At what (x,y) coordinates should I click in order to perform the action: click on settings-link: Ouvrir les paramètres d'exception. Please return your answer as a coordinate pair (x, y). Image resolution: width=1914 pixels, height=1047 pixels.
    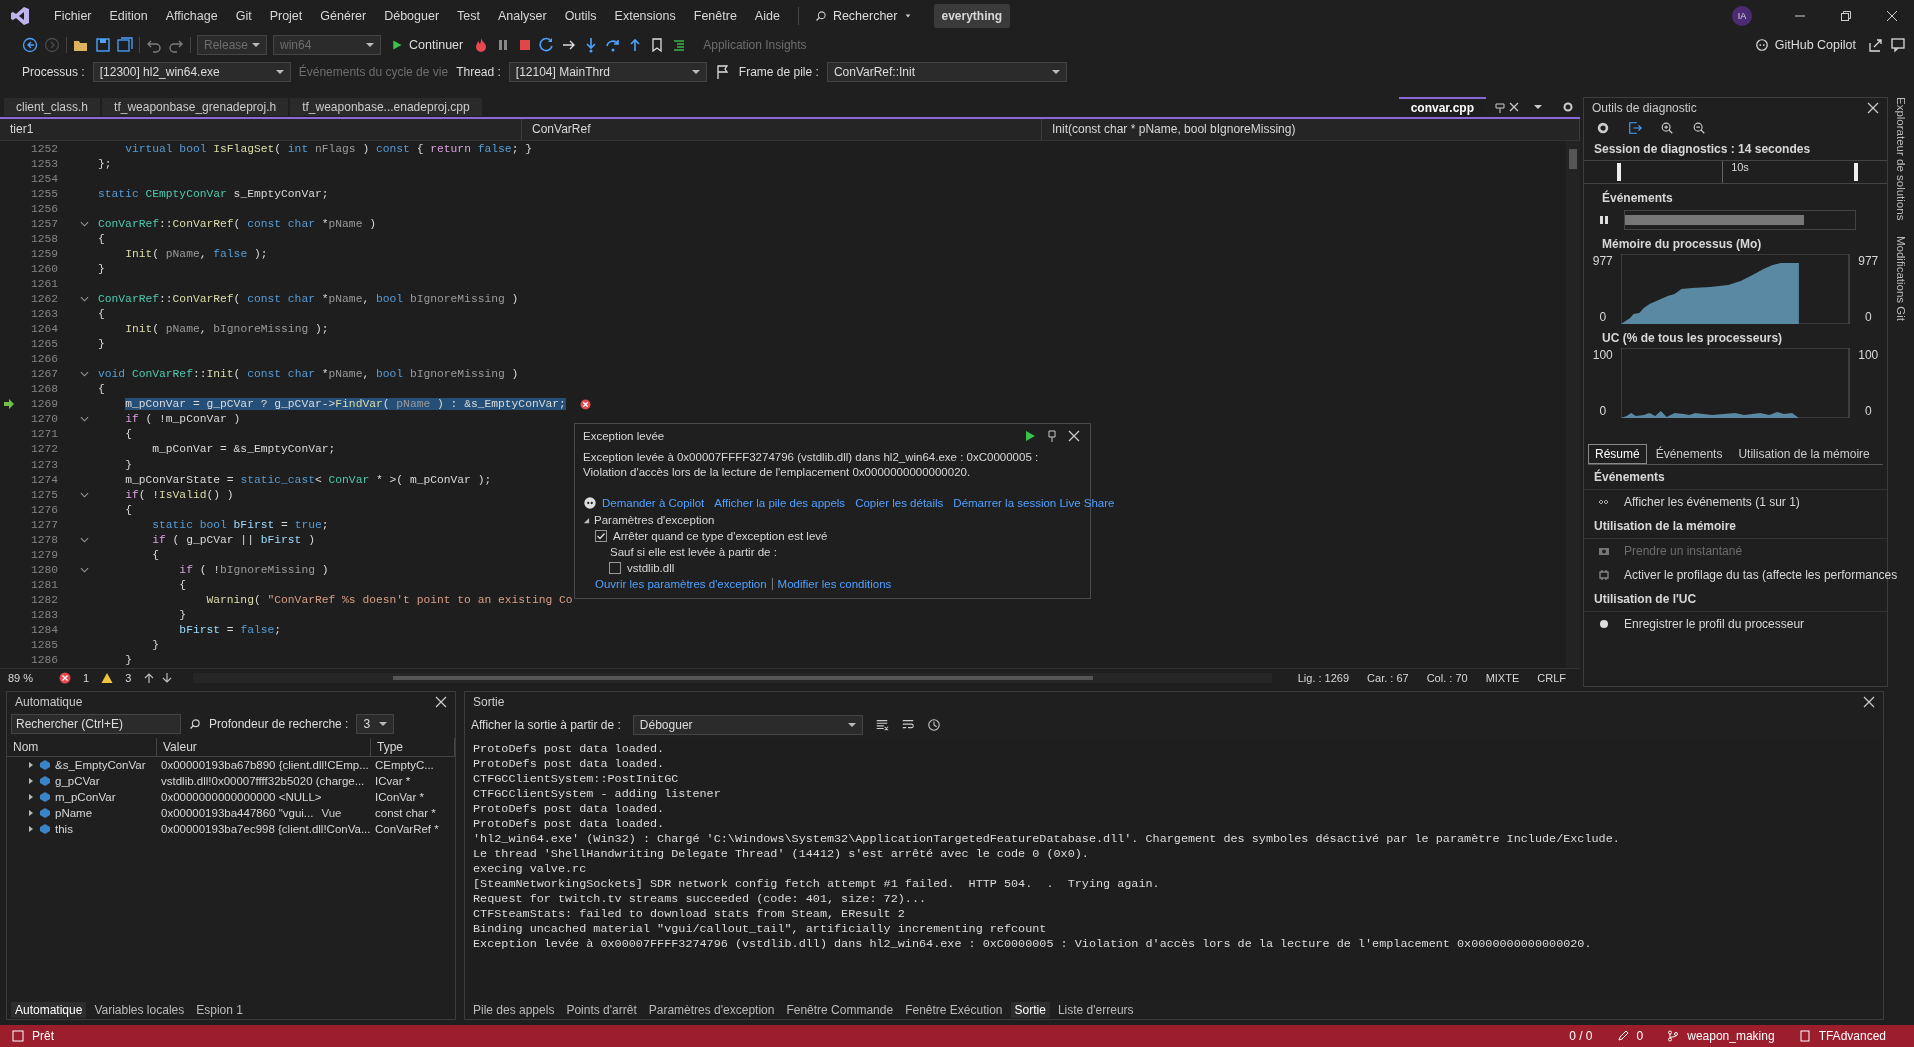
    Looking at the image, I should click on (681, 584).